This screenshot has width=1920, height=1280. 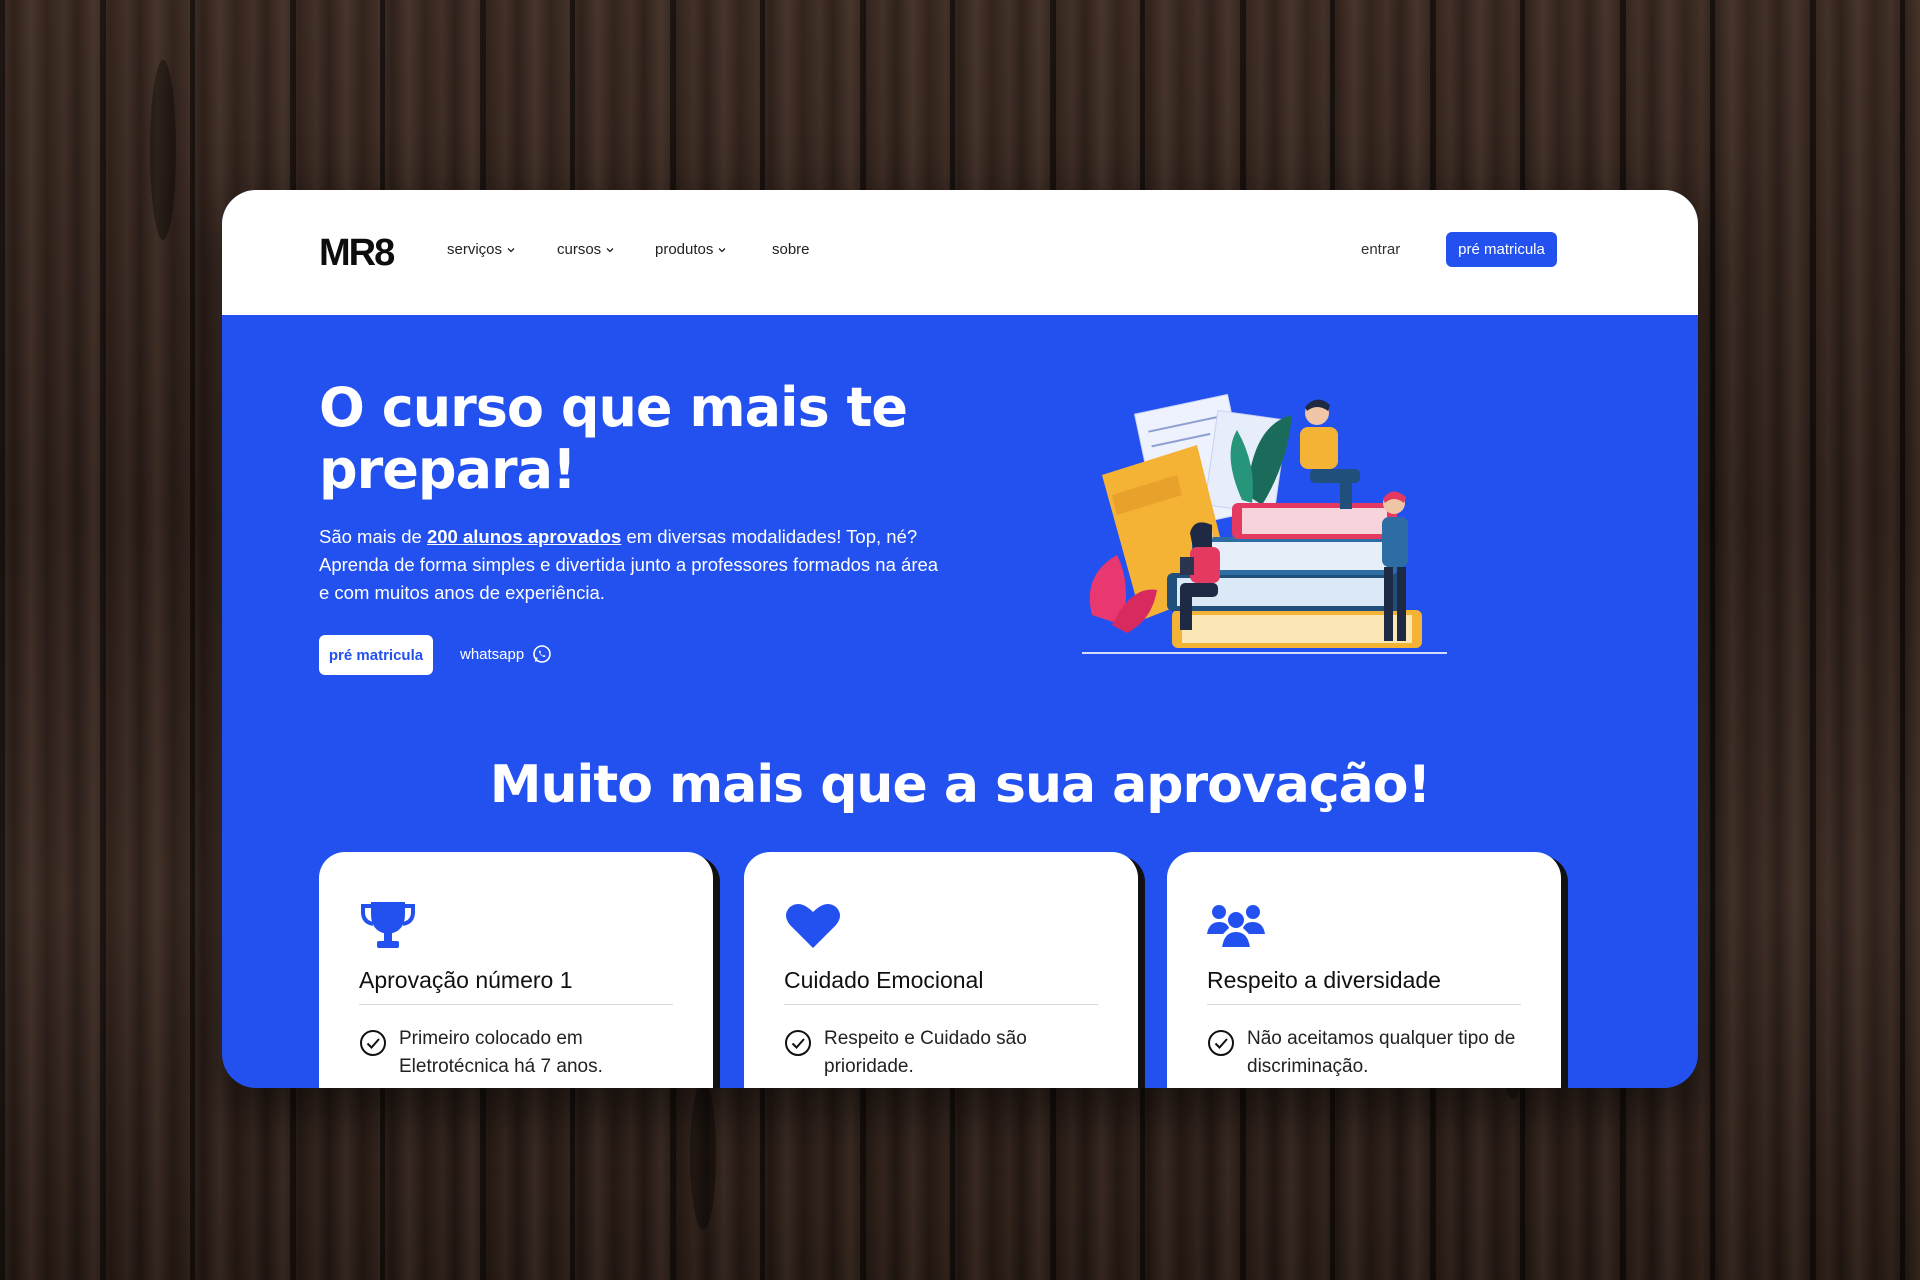 What do you see at coordinates (960, 785) in the screenshot?
I see `features-title: Muito mais que a sua aprovação!` at bounding box center [960, 785].